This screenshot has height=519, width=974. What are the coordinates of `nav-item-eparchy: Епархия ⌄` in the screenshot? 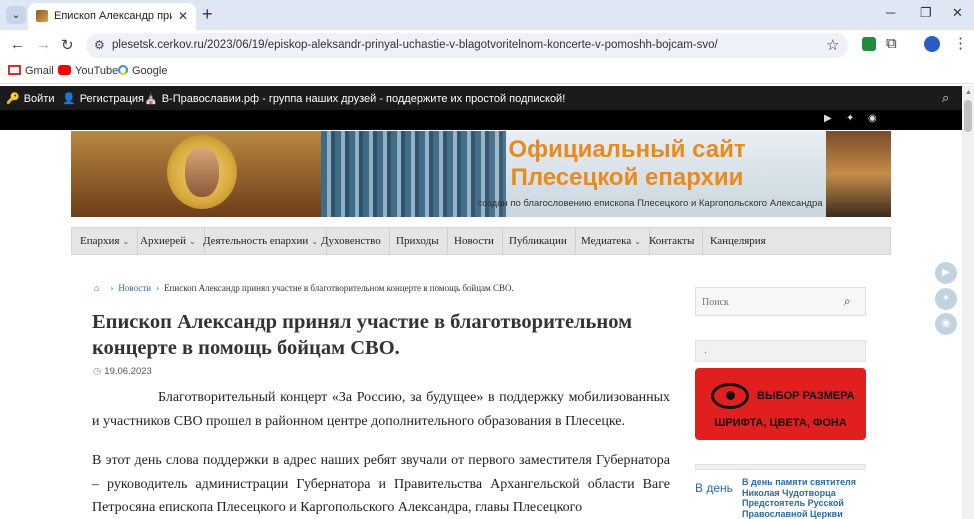 It's located at (105, 241).